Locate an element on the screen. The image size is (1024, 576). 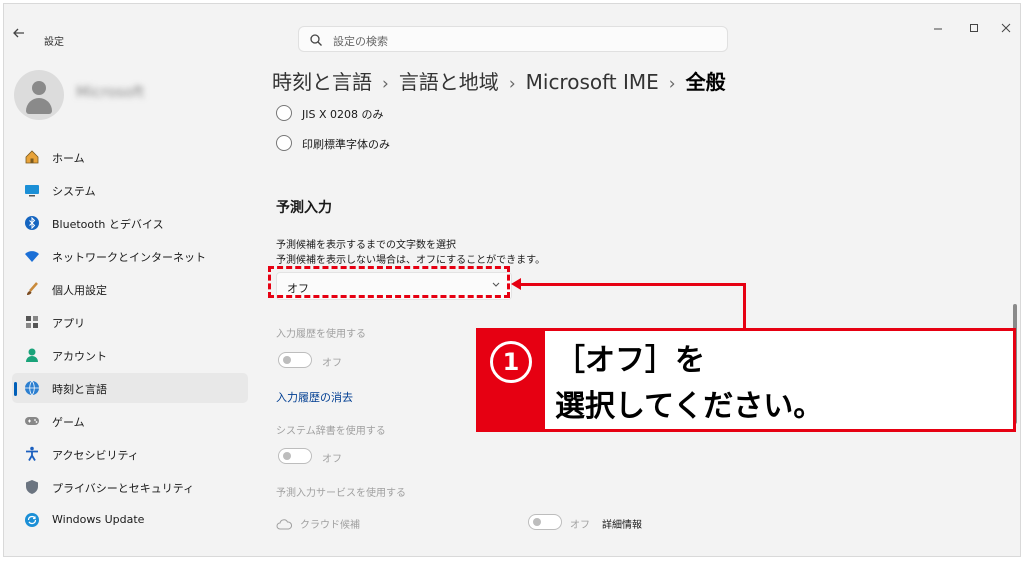
cloud-toggle-label: オフ is located at coordinates (580, 525).